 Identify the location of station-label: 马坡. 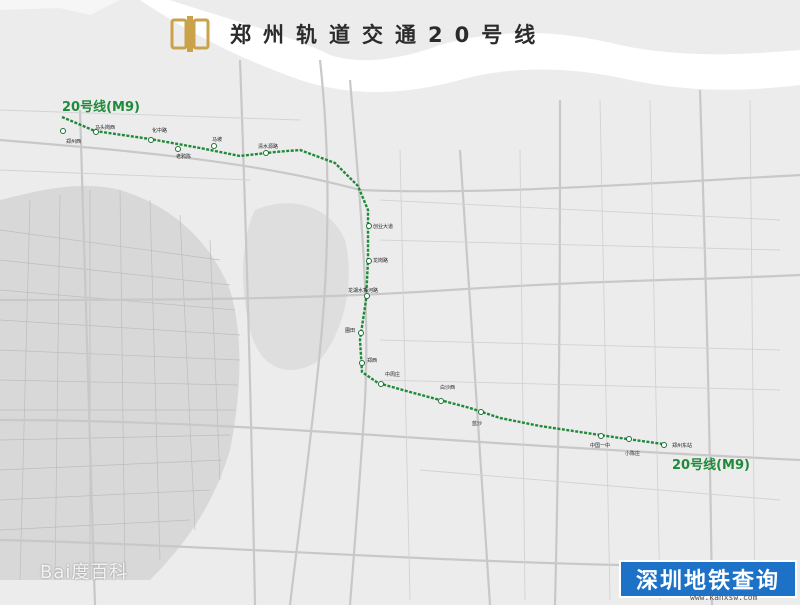
(217, 140).